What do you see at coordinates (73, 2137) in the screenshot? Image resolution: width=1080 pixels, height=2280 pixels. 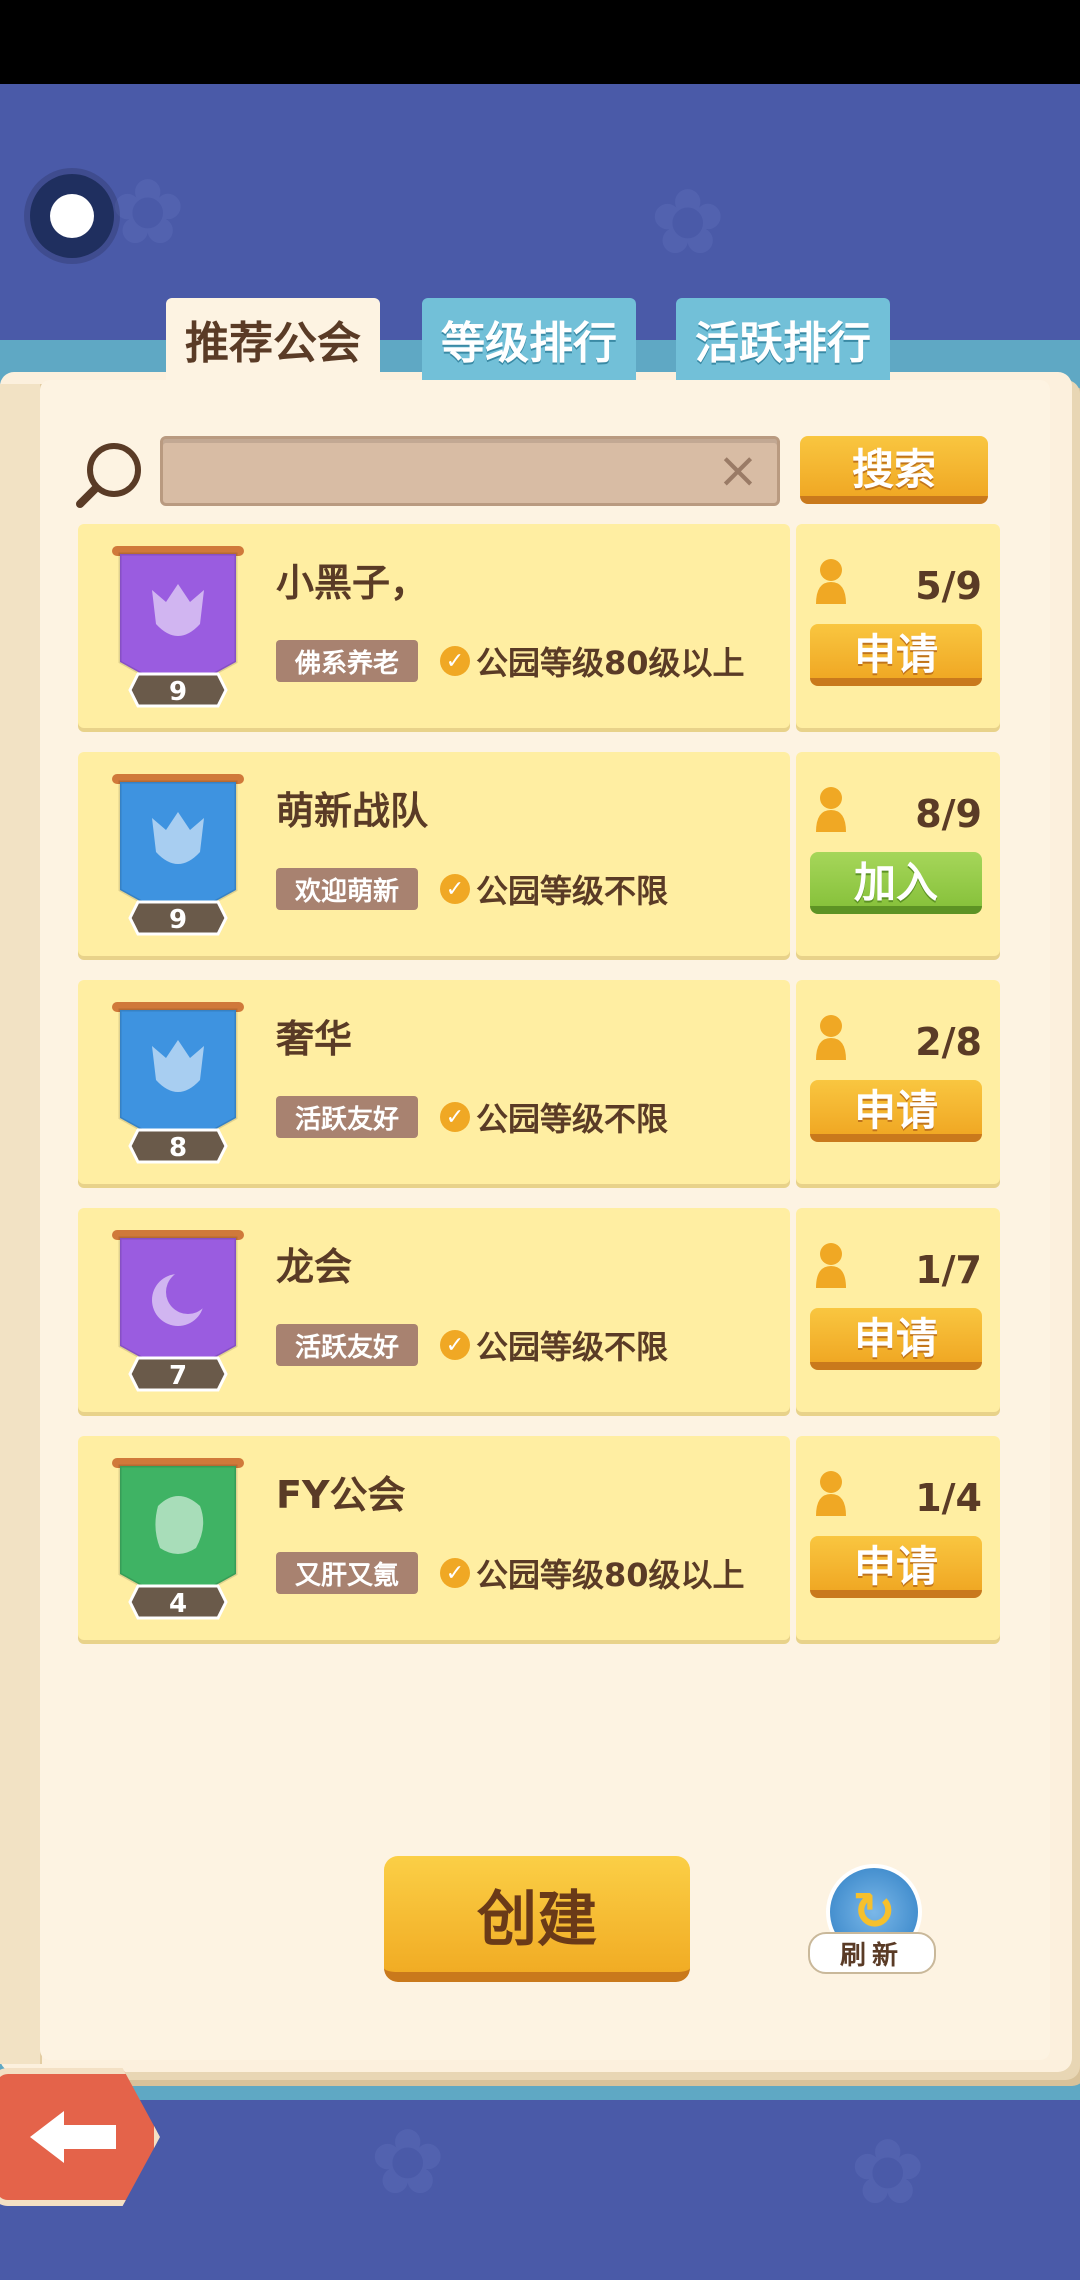 I see `back-arrow-icon` at bounding box center [73, 2137].